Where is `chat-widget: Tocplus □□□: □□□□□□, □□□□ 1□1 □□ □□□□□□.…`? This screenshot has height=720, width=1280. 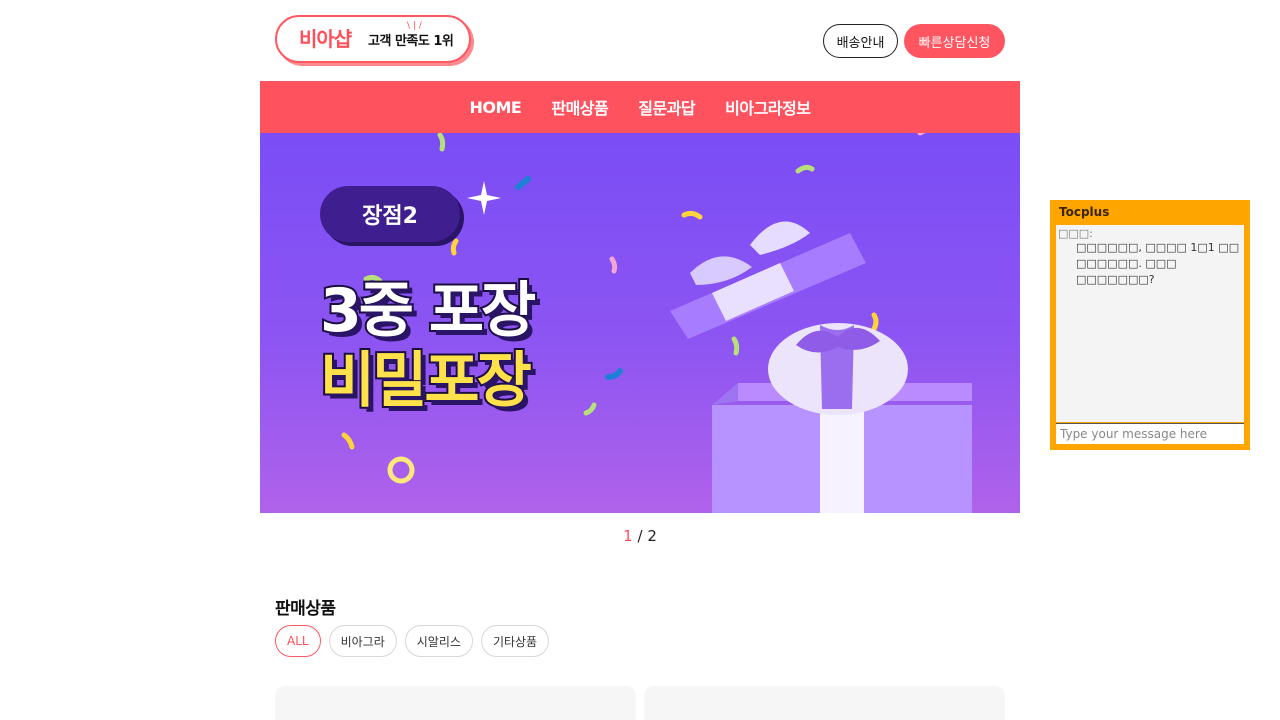 chat-widget: Tocplus □□□: □□□□□□, □□□□ 1□1 □□ □□□□□□.… is located at coordinates (1150, 325).